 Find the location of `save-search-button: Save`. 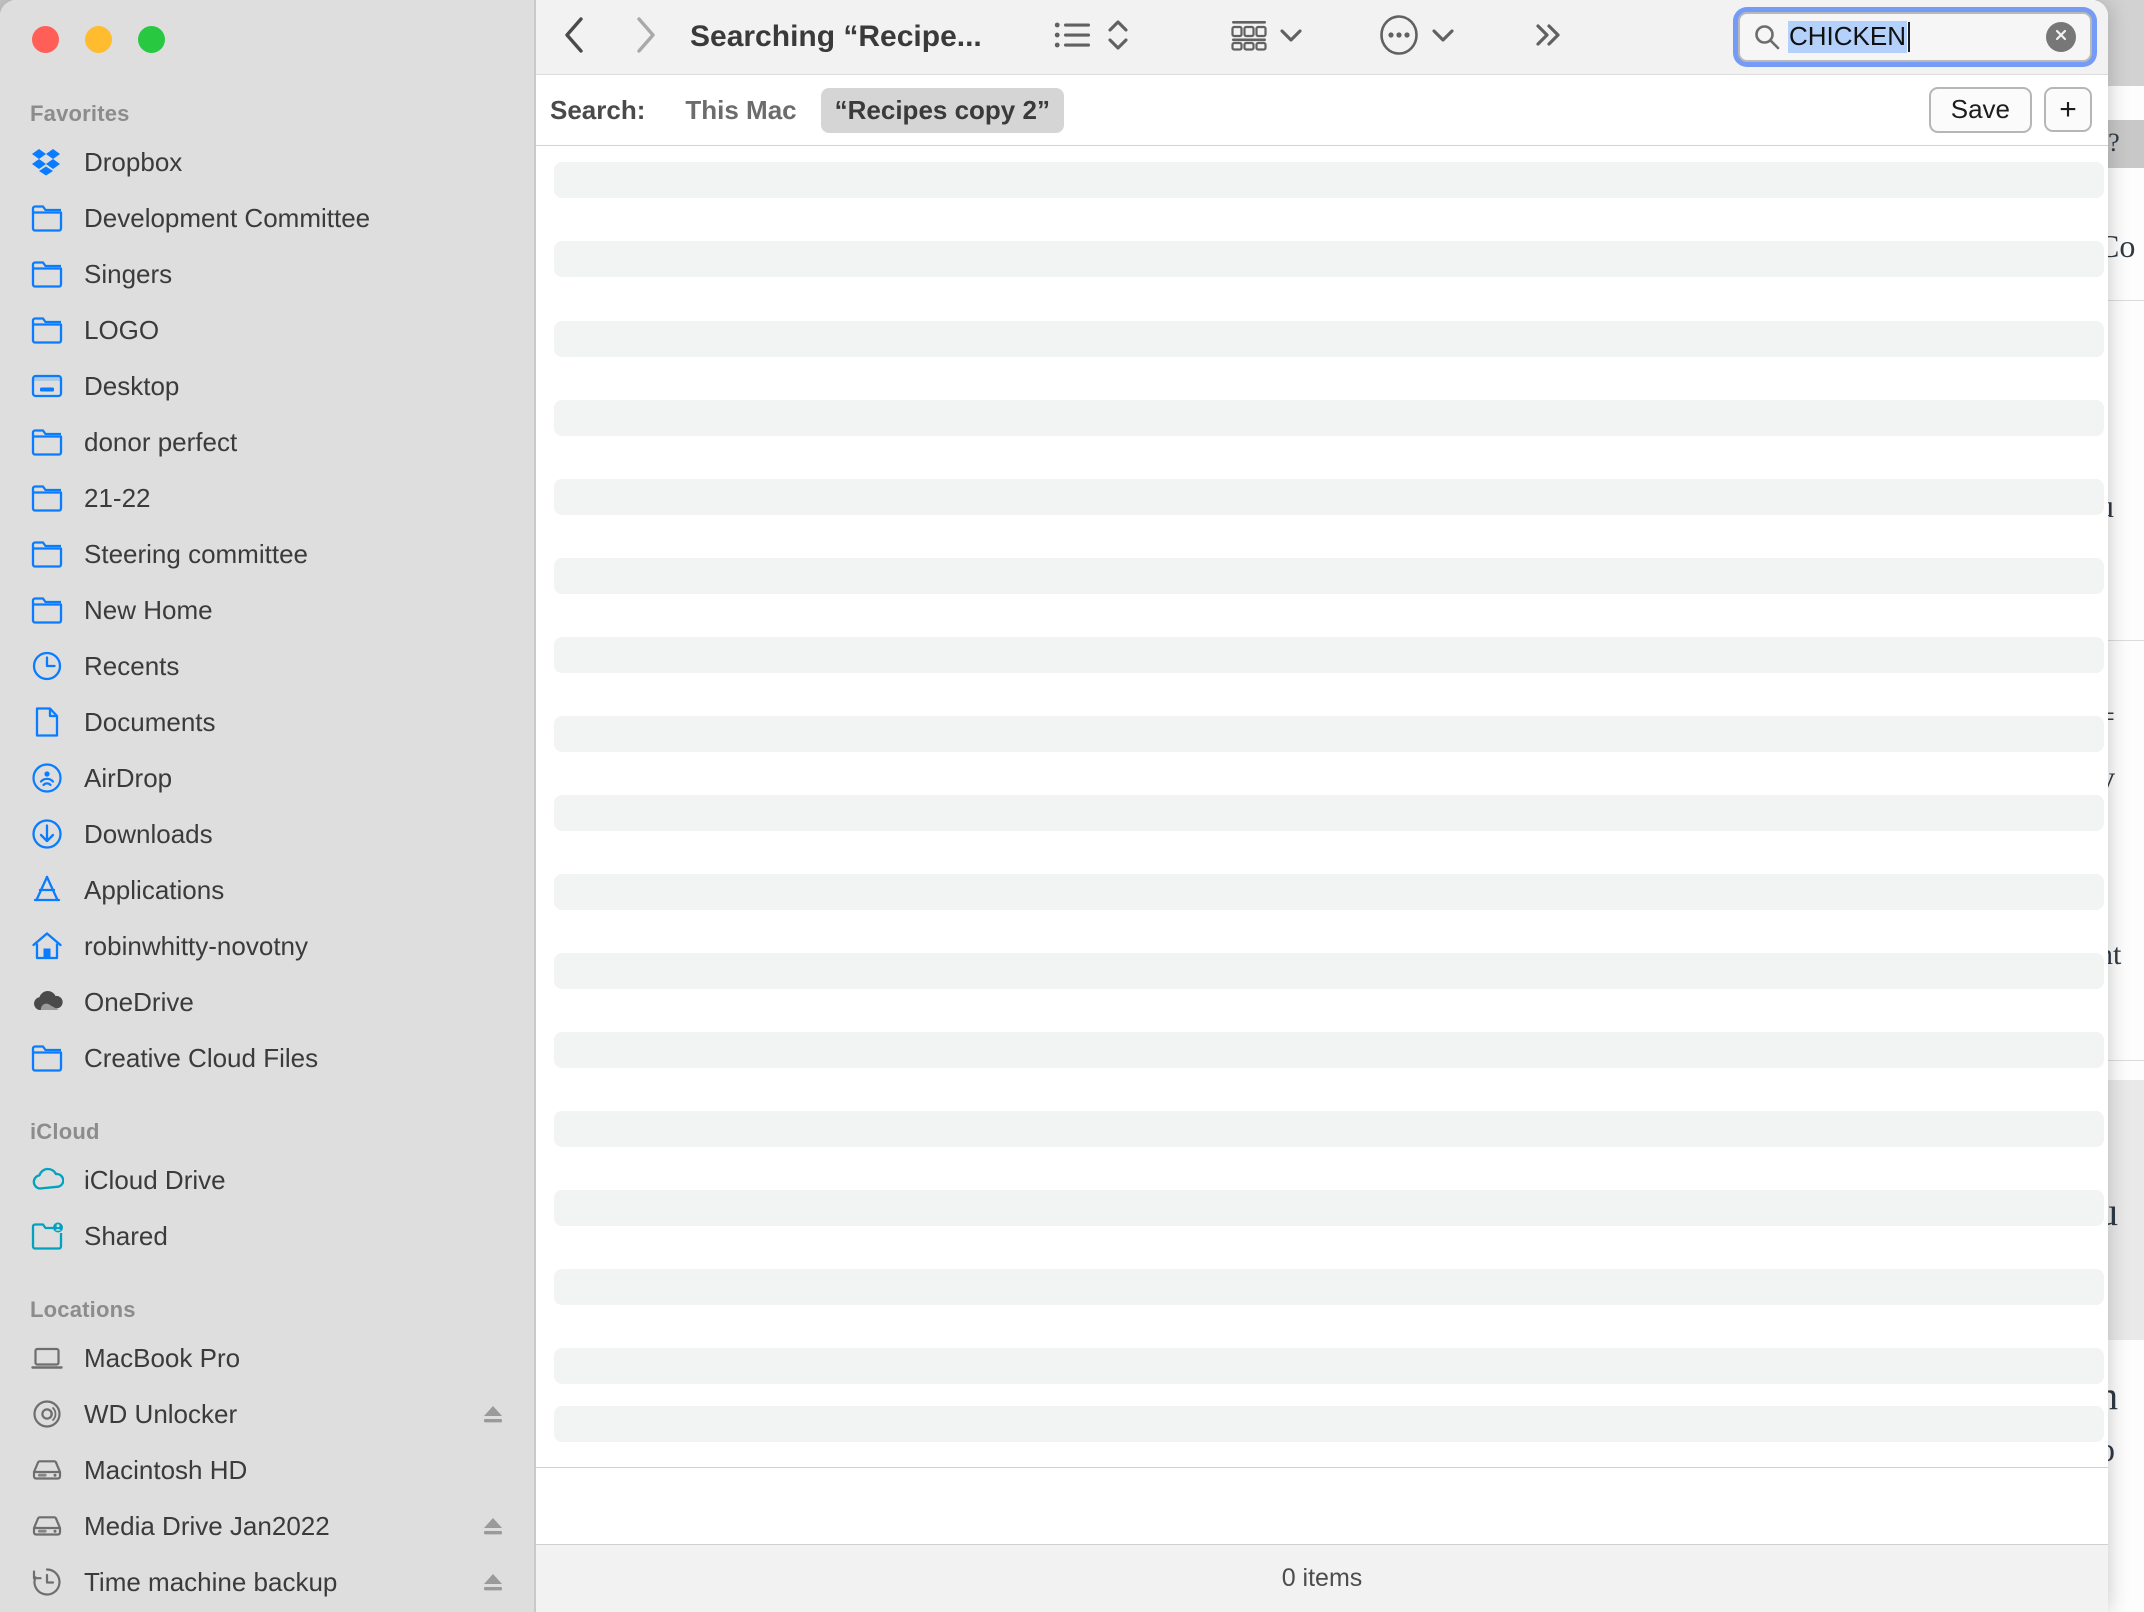

save-search-button: Save is located at coordinates (1980, 110).